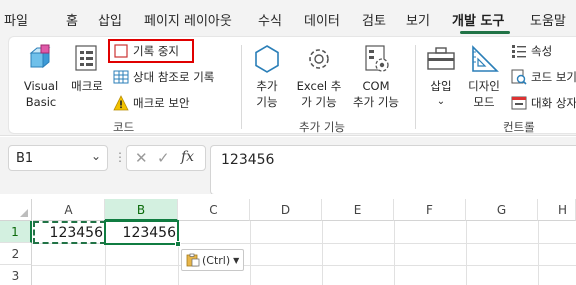  I want to click on row-header-3: 3, so click(16, 275).